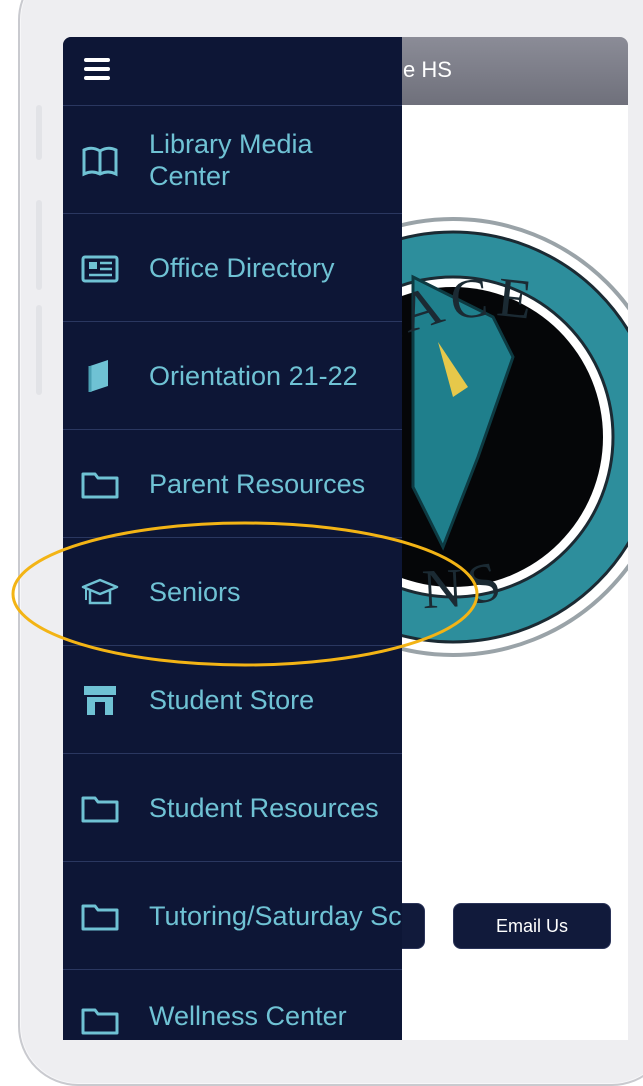 The width and height of the screenshot is (643, 1086). I want to click on book-open-icon, so click(100, 161).